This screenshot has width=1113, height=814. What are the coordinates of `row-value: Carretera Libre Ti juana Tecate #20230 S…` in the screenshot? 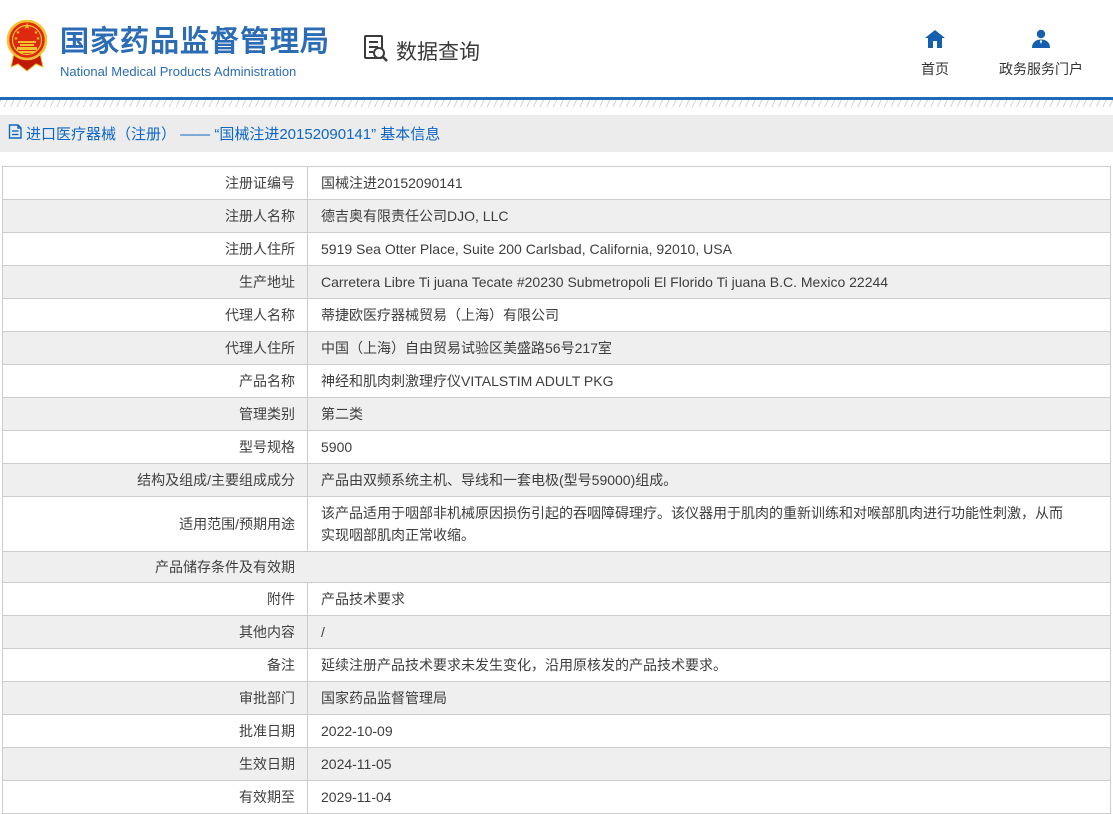 It's located at (708, 282).